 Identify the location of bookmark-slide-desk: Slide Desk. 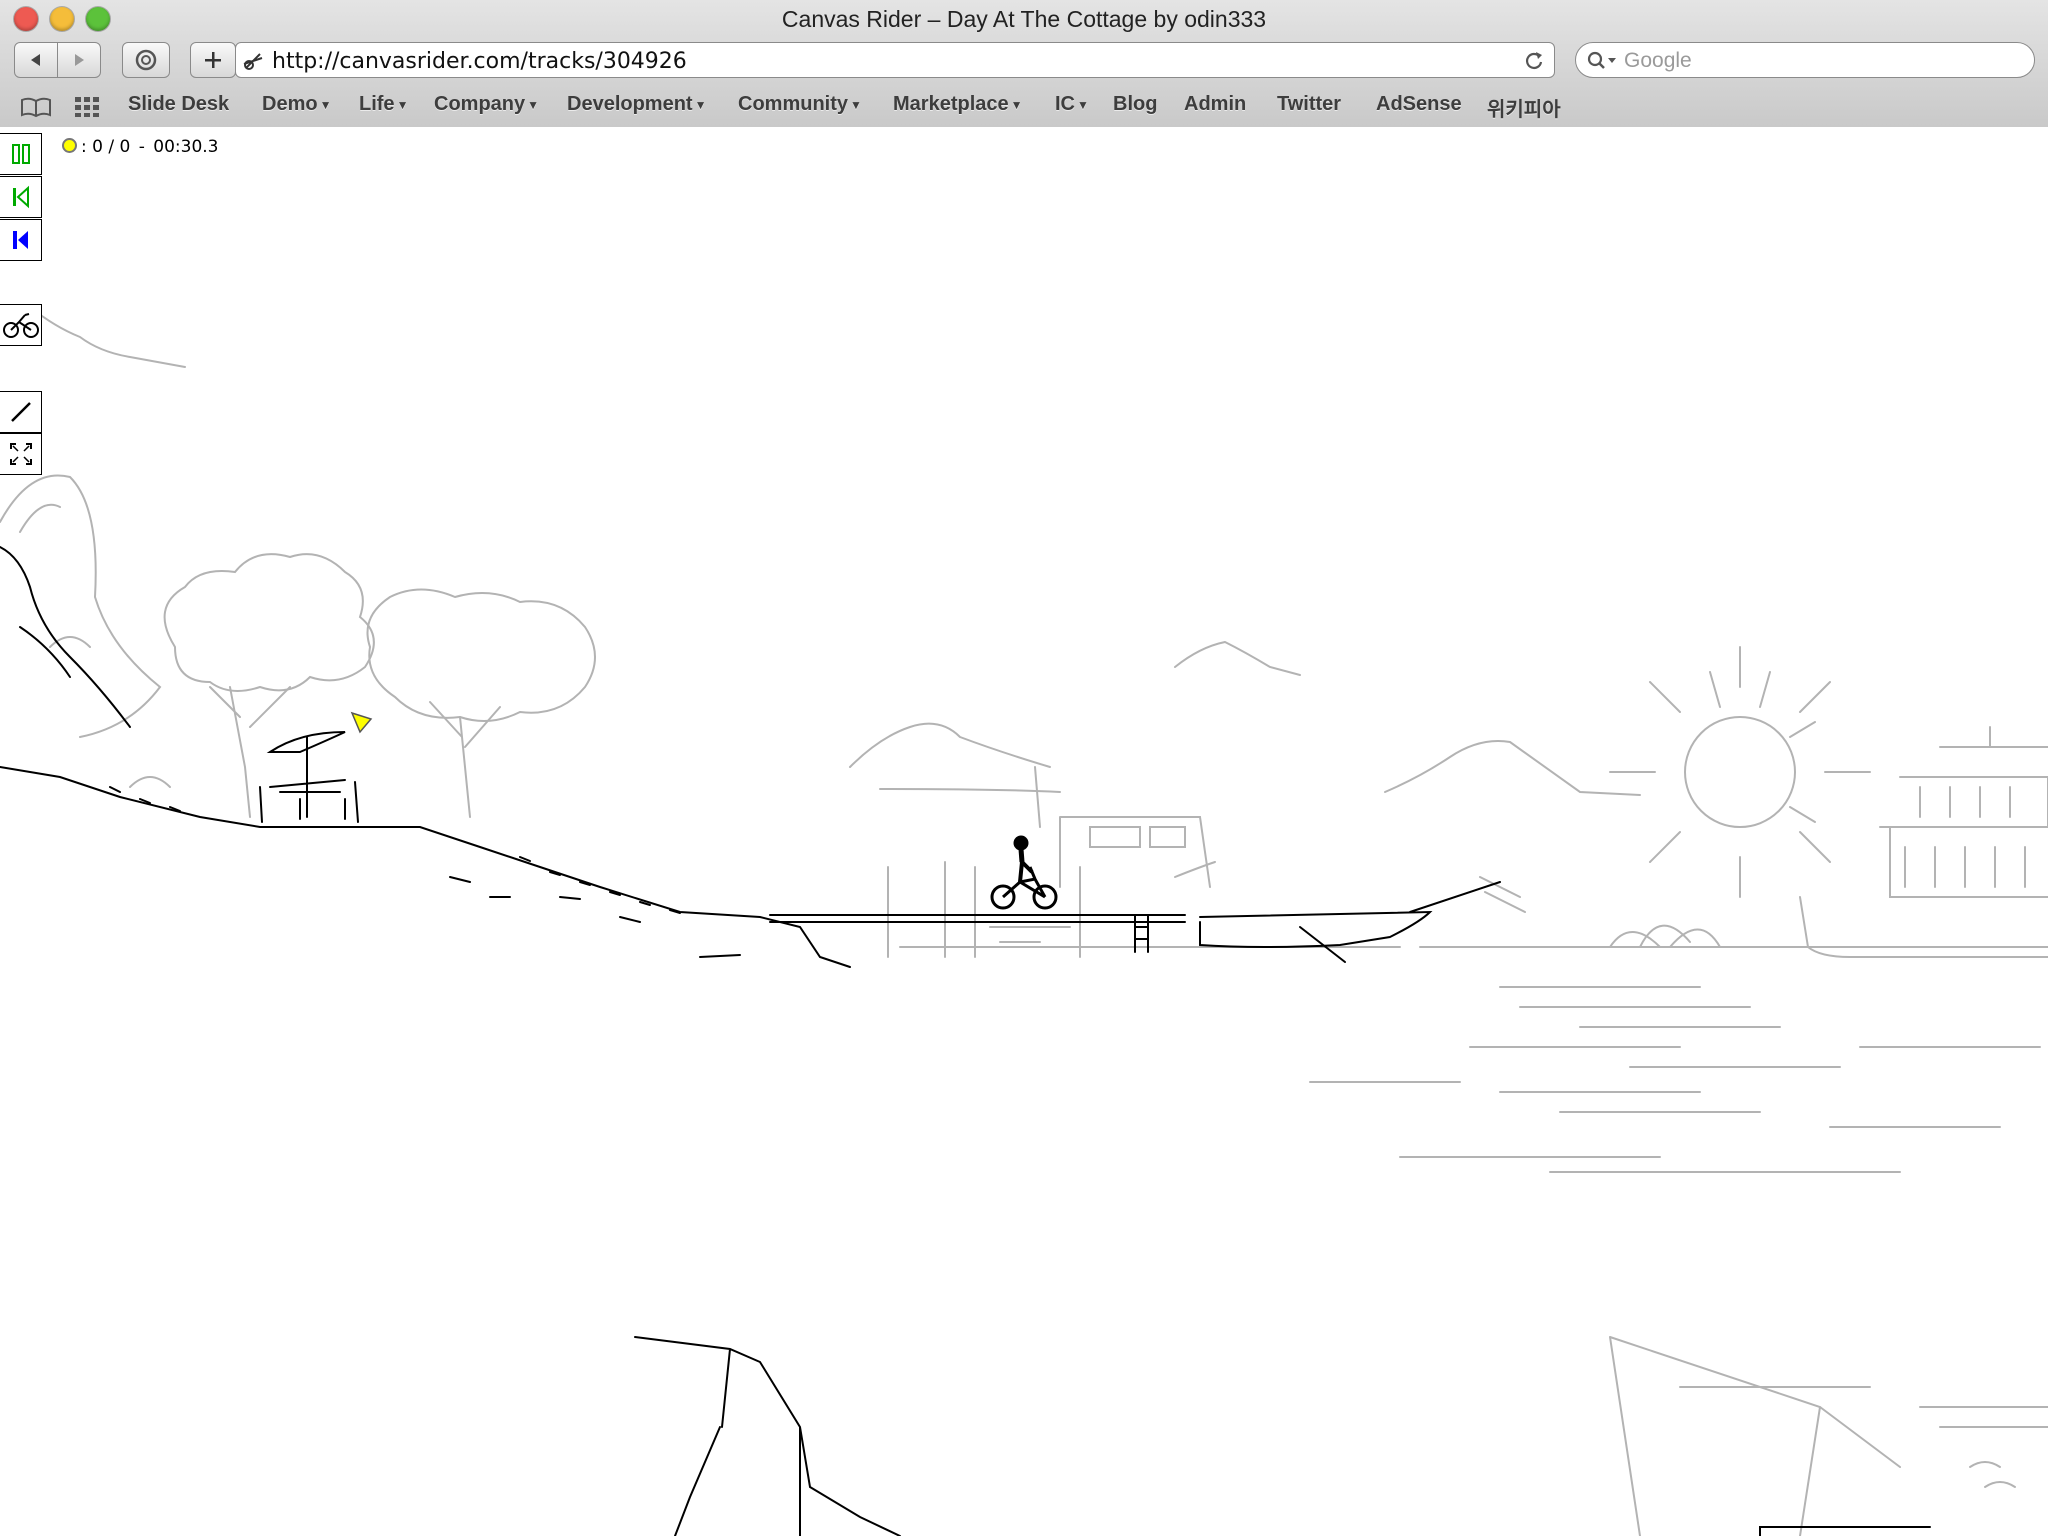
(178, 104).